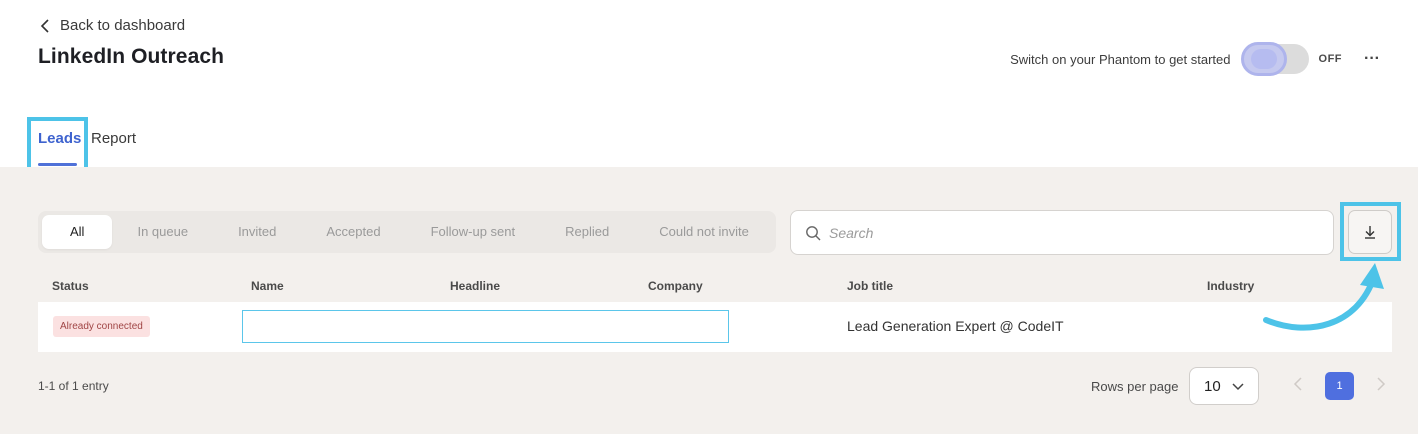  I want to click on job-title-cell: Lead Generation Expert @ CodeIT, so click(955, 326).